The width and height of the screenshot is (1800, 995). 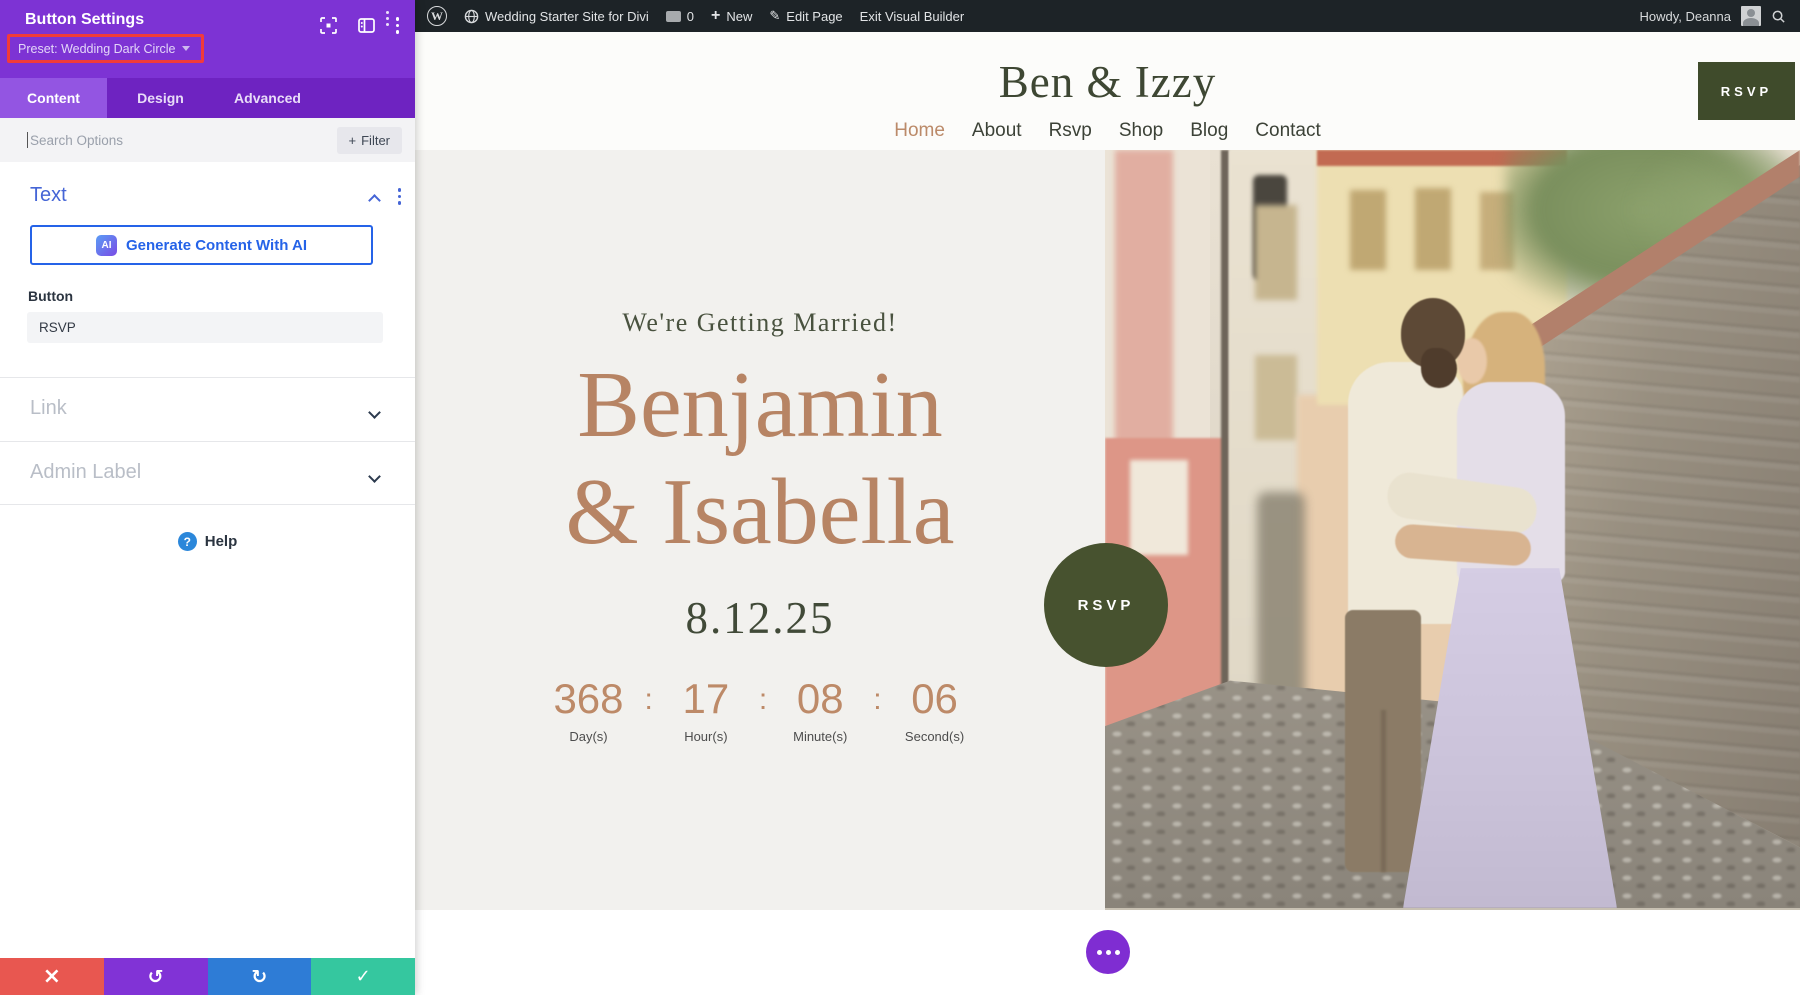 I want to click on link-section-row: Link, so click(x=207, y=409).